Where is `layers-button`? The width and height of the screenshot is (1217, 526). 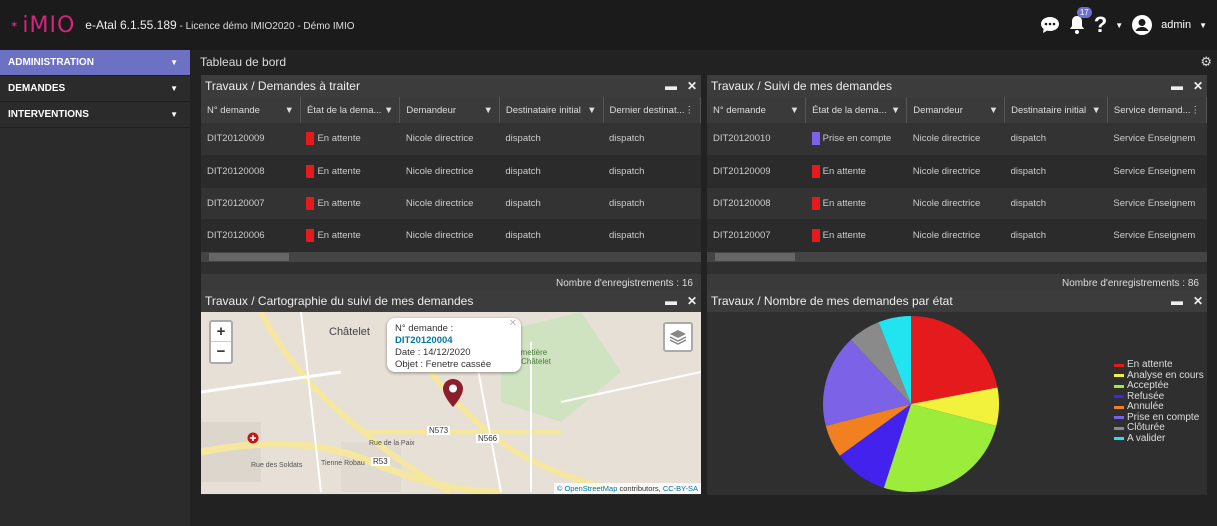 layers-button is located at coordinates (678, 337).